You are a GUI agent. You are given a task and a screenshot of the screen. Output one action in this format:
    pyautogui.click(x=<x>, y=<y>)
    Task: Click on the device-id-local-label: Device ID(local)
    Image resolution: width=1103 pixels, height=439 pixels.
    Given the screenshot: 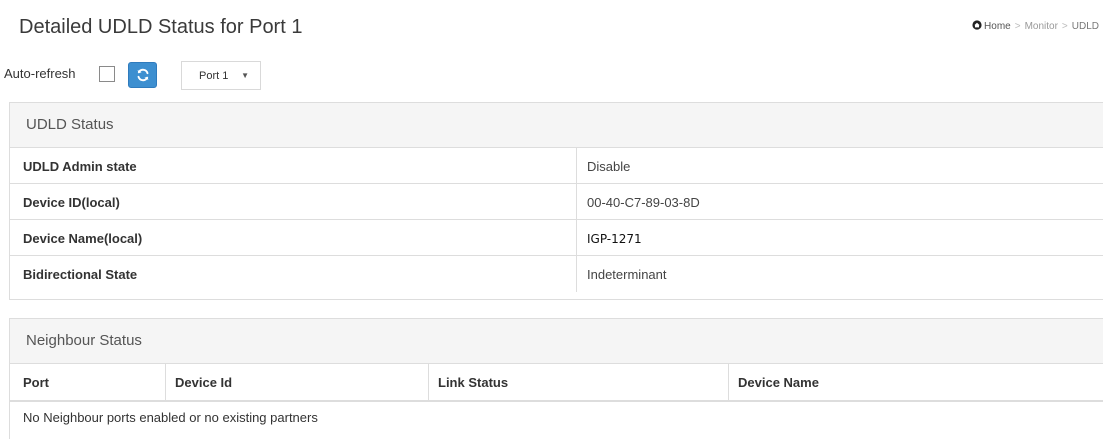 What is the action you would take?
    pyautogui.click(x=71, y=202)
    